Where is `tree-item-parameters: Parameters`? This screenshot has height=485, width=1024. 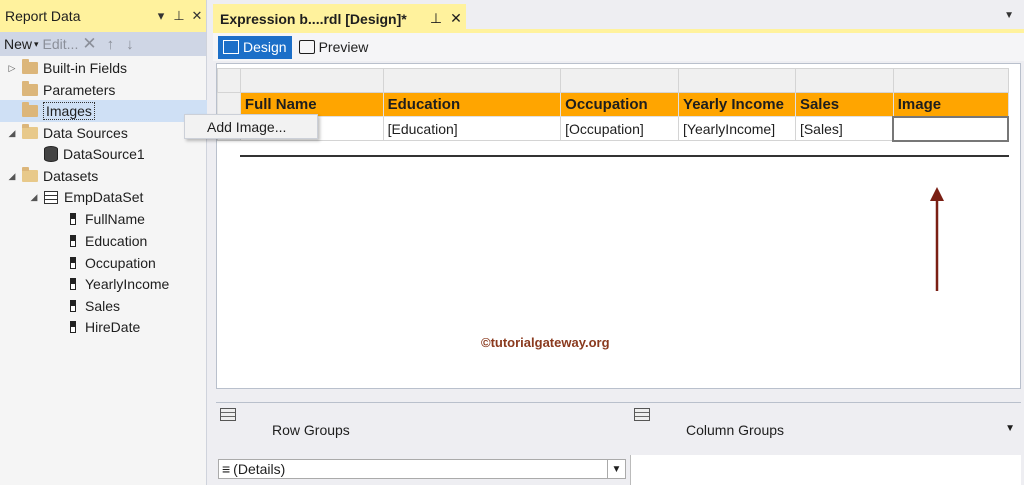
tree-item-parameters: Parameters is located at coordinates (60, 90).